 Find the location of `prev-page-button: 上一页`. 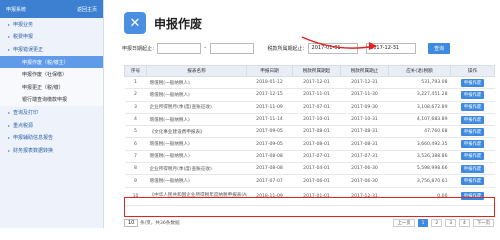

prev-page-button: 上一页 is located at coordinates (404, 223).